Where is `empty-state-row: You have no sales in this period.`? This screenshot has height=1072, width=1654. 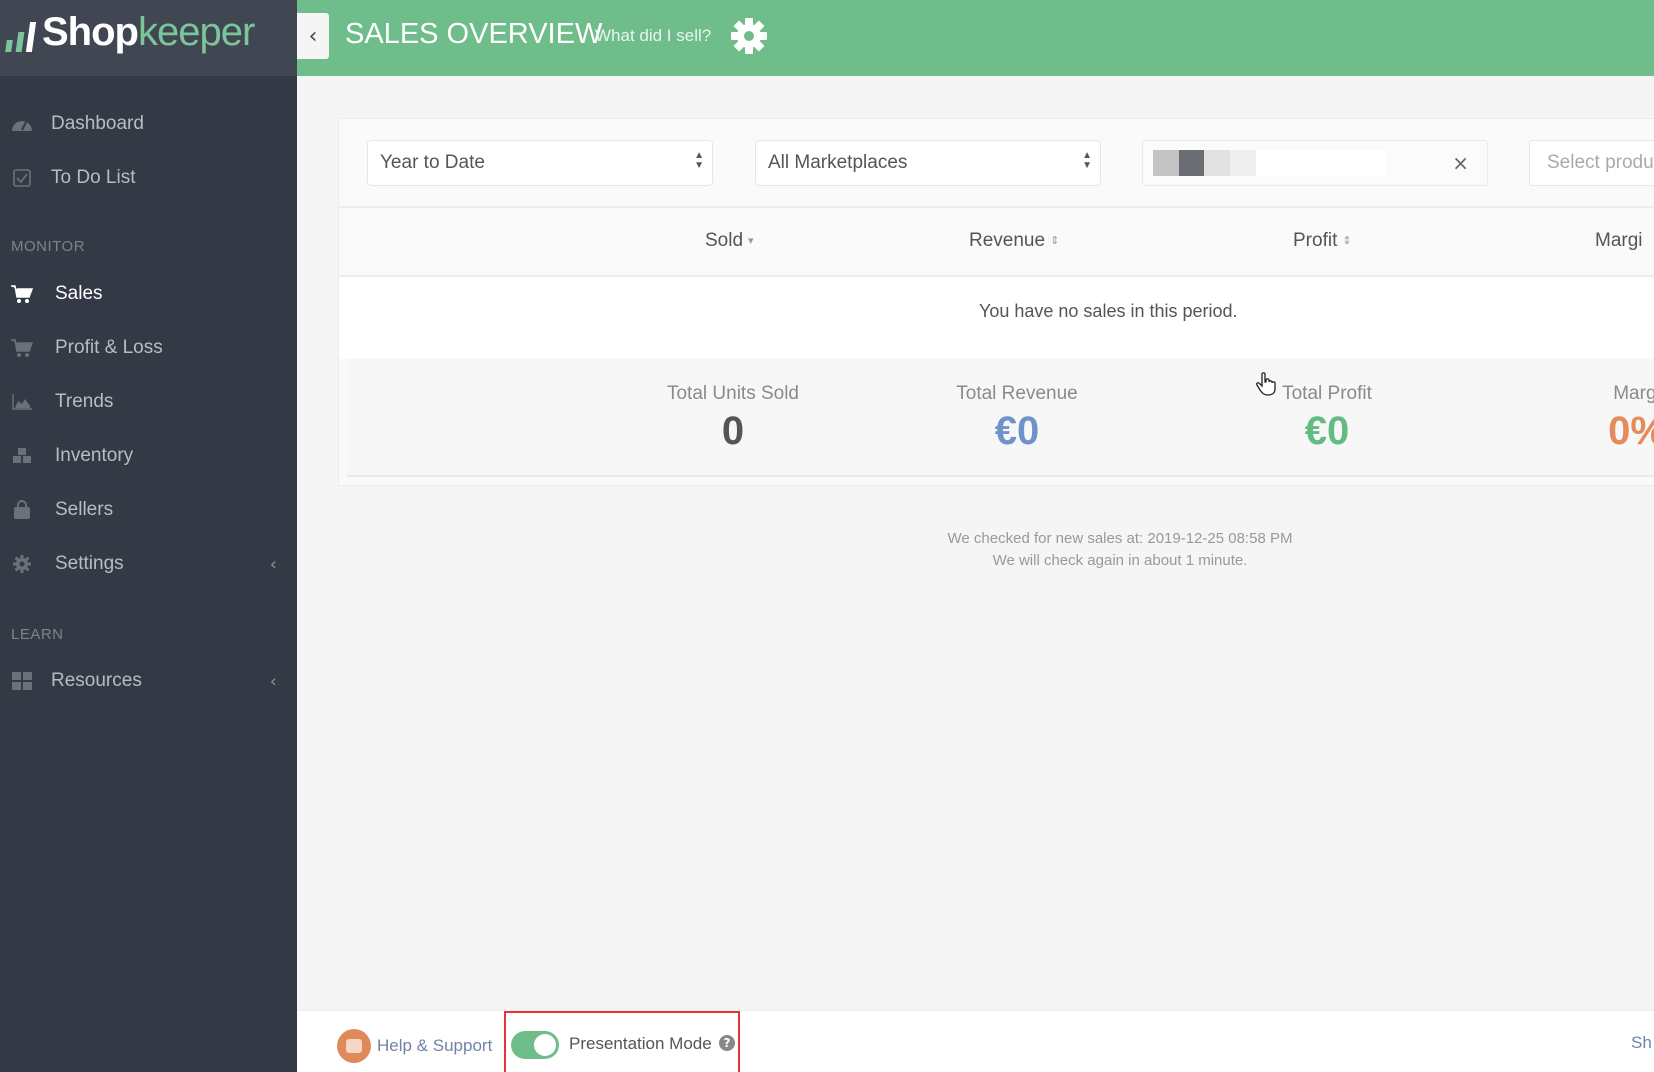
empty-state-row: You have no sales in this period. is located at coordinates (996, 317).